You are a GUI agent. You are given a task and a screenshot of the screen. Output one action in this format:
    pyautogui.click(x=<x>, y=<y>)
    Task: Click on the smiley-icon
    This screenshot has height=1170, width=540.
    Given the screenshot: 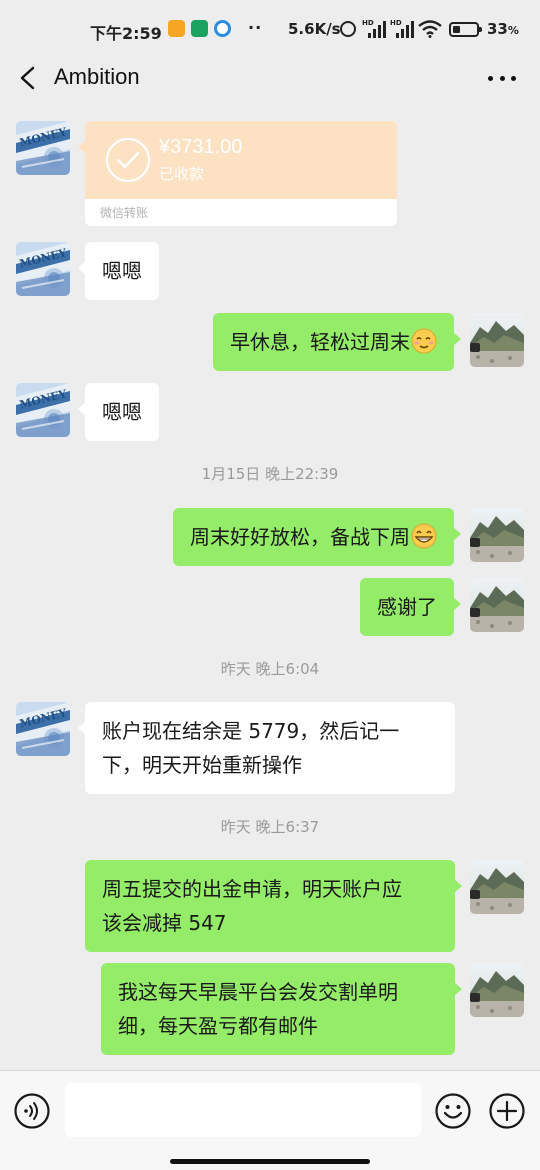 What is the action you would take?
    pyautogui.click(x=453, y=1111)
    